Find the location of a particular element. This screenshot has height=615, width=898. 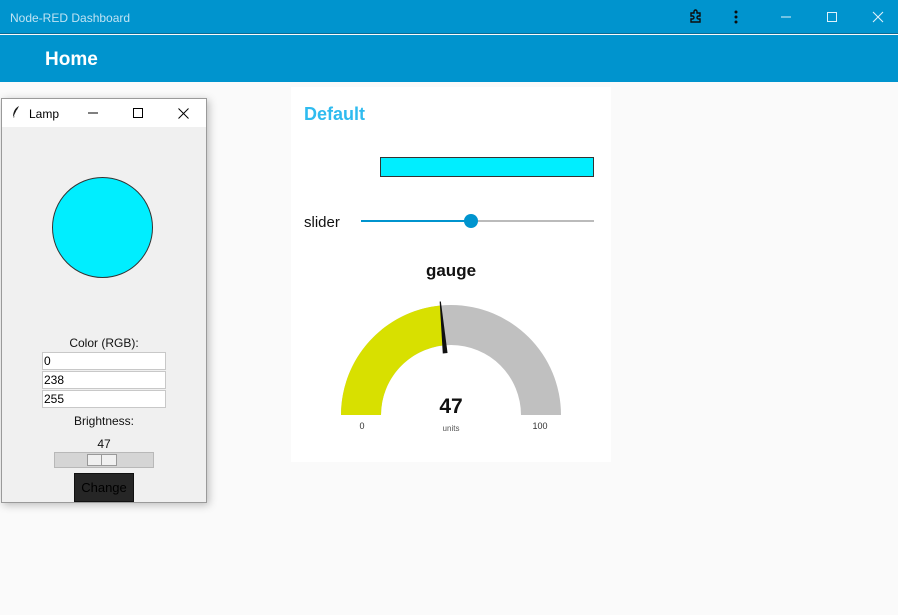

kebab-menu-icon is located at coordinates (736, 17).